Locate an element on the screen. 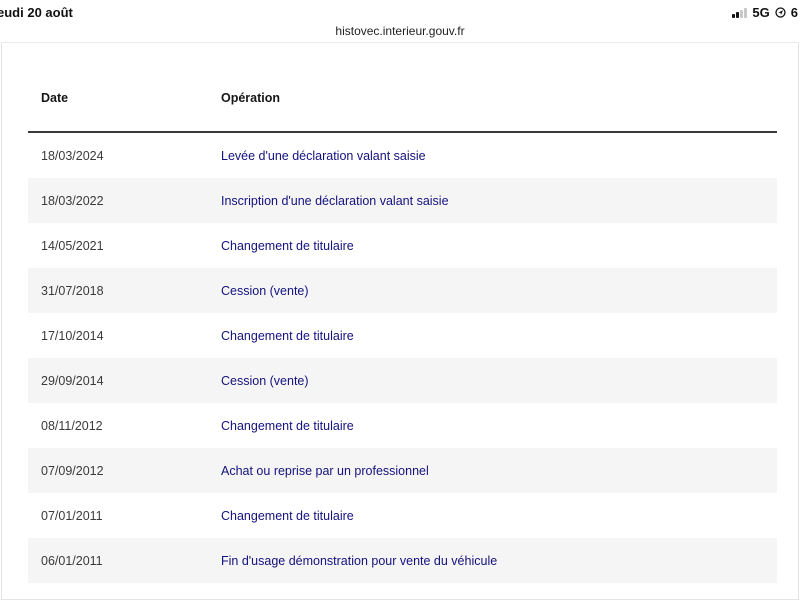 The height and width of the screenshot is (600, 800). row-date: 14/05/2021 is located at coordinates (72, 245).